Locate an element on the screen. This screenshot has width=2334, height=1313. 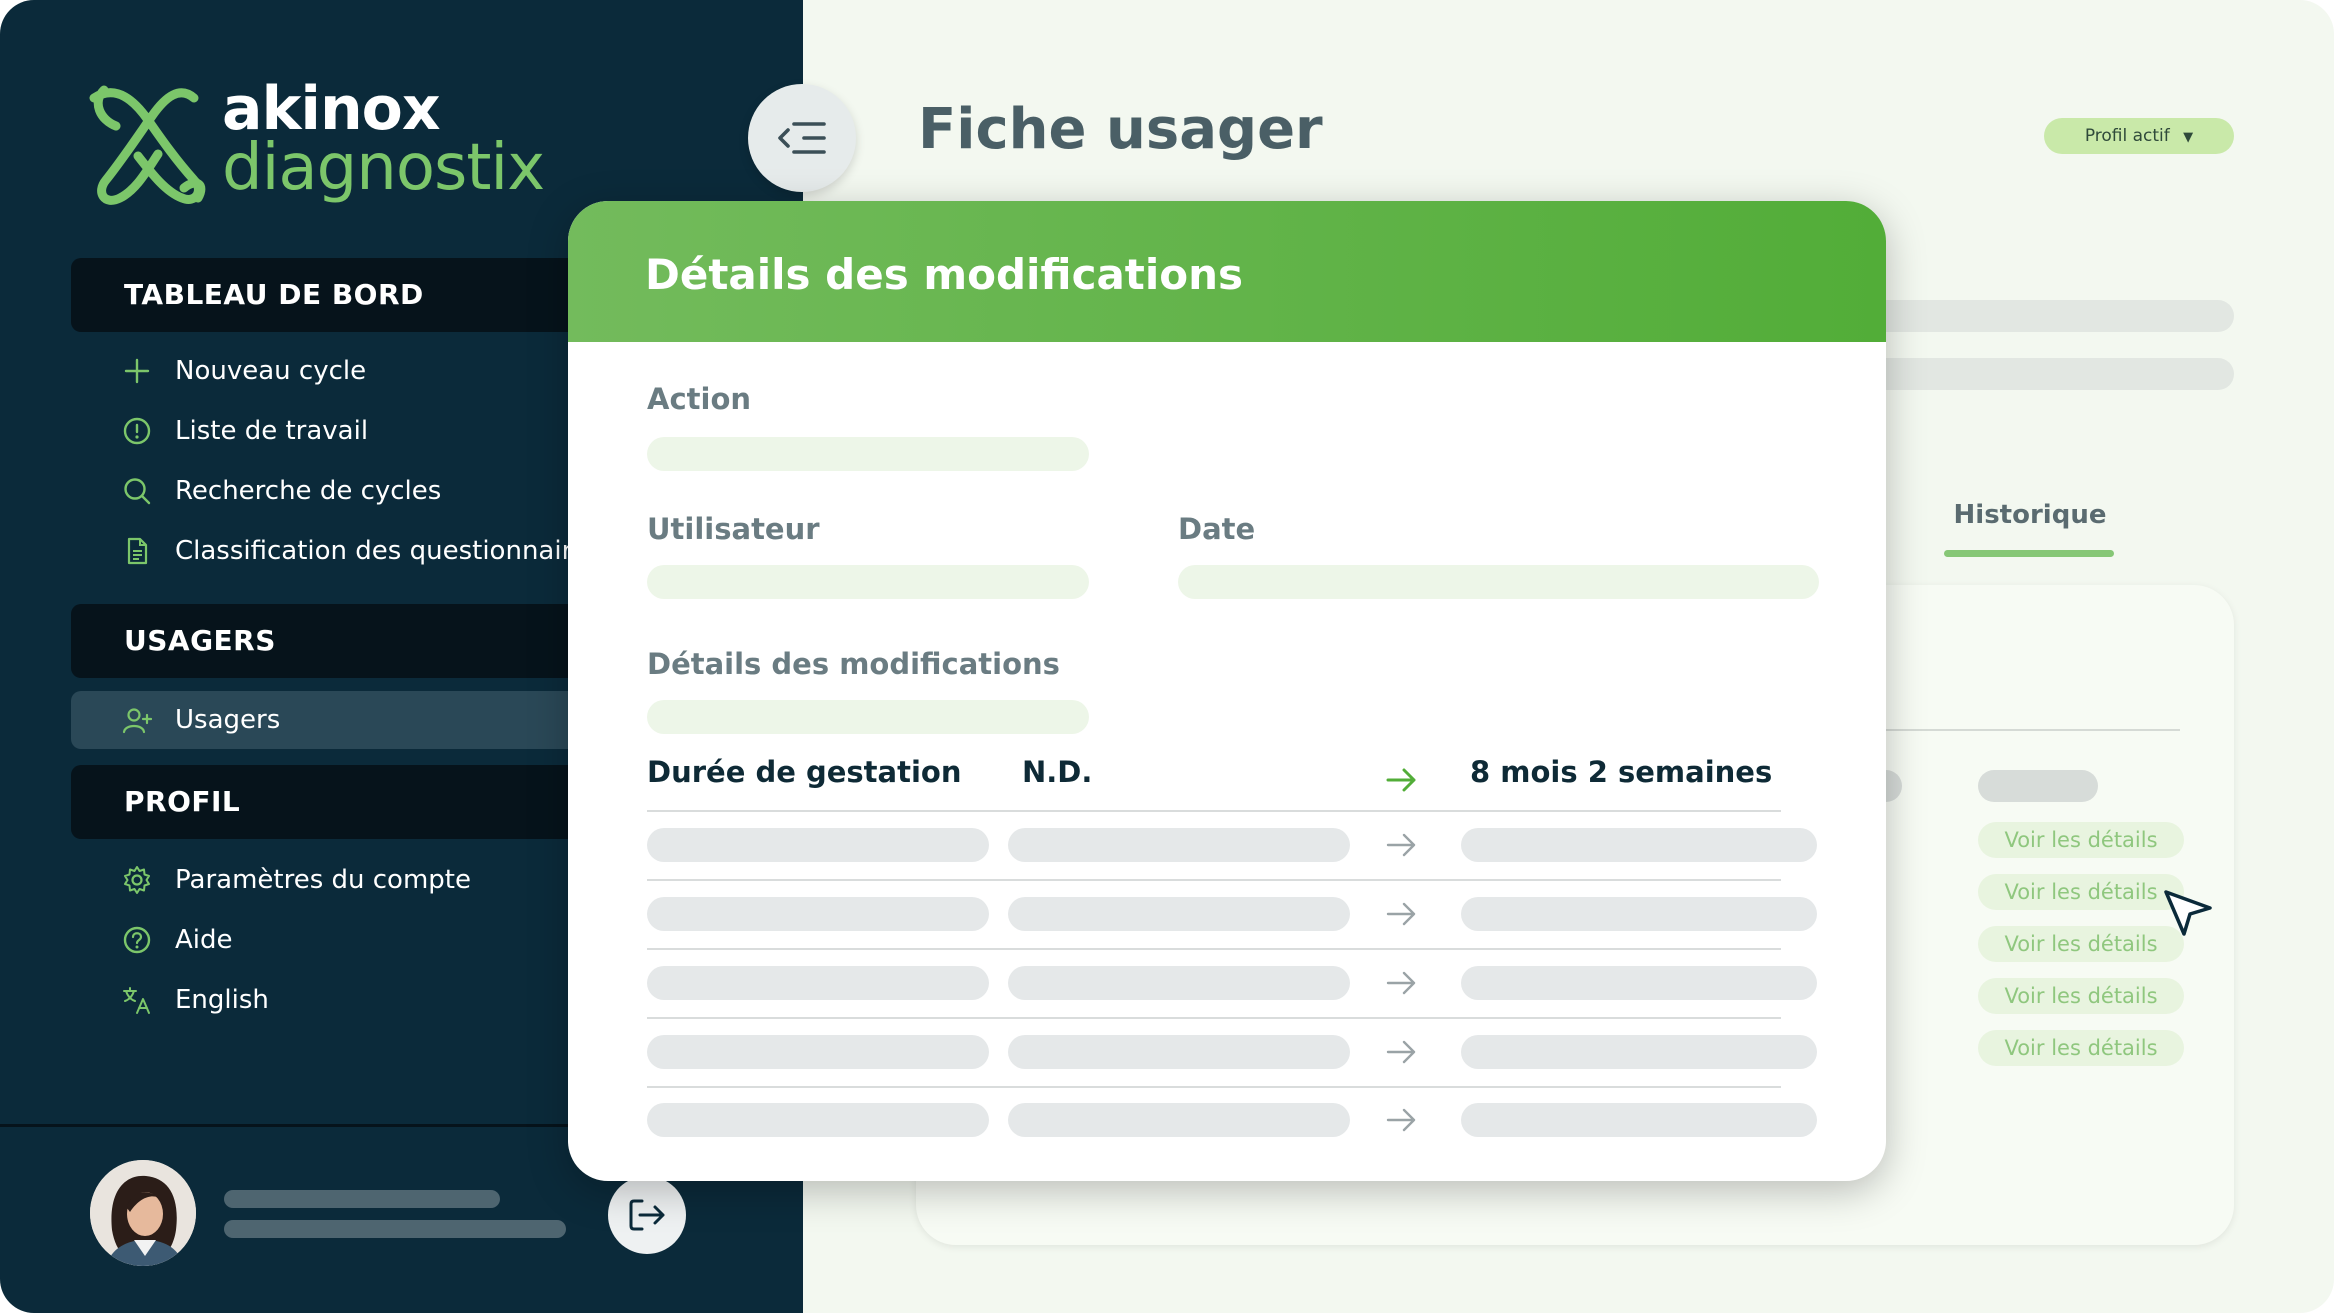
details-label: Détails des modifications is located at coordinates (853, 664).